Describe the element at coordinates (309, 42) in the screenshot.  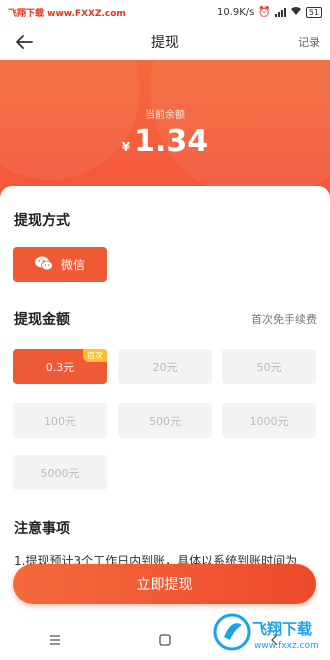
I see `records-link: 记录` at that location.